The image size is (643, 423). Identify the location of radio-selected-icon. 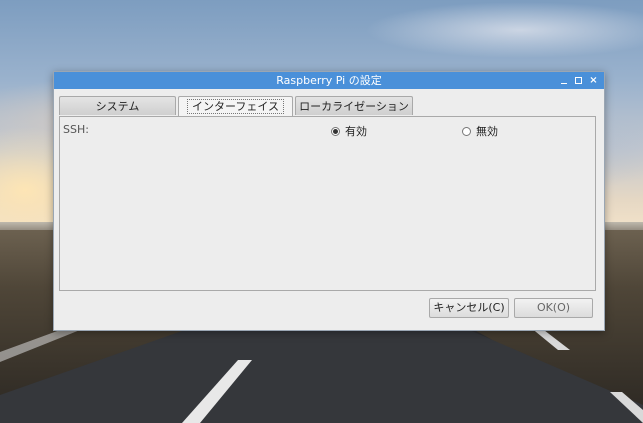
(335, 131).